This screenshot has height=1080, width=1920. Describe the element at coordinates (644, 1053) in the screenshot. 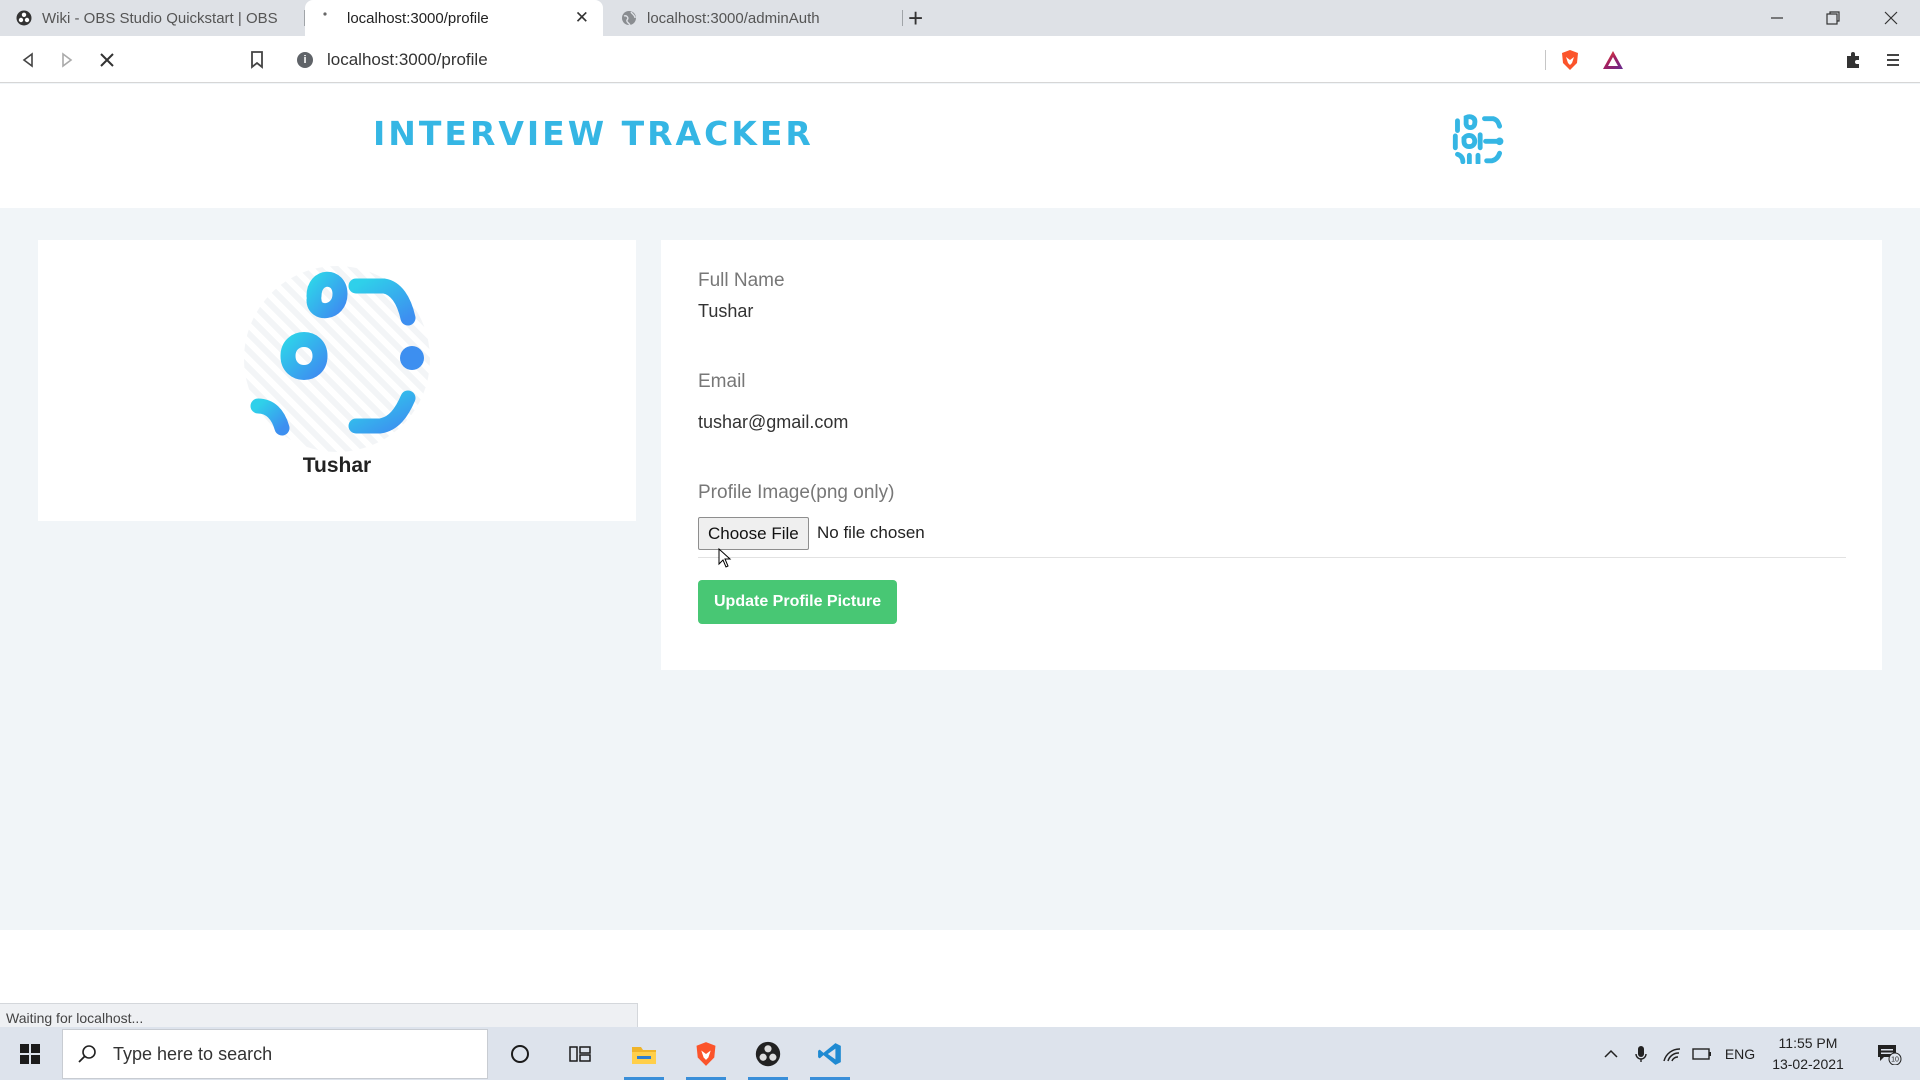

I see `file-explorer-icon` at that location.